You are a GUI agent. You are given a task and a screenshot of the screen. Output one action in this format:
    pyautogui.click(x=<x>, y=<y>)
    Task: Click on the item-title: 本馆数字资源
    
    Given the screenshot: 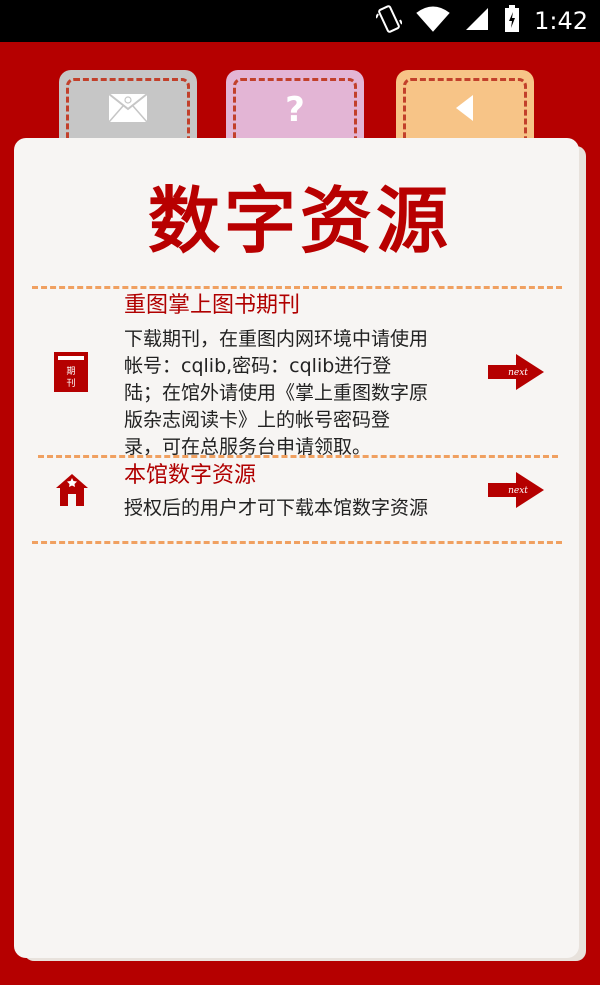 What is the action you would take?
    pyautogui.click(x=190, y=476)
    